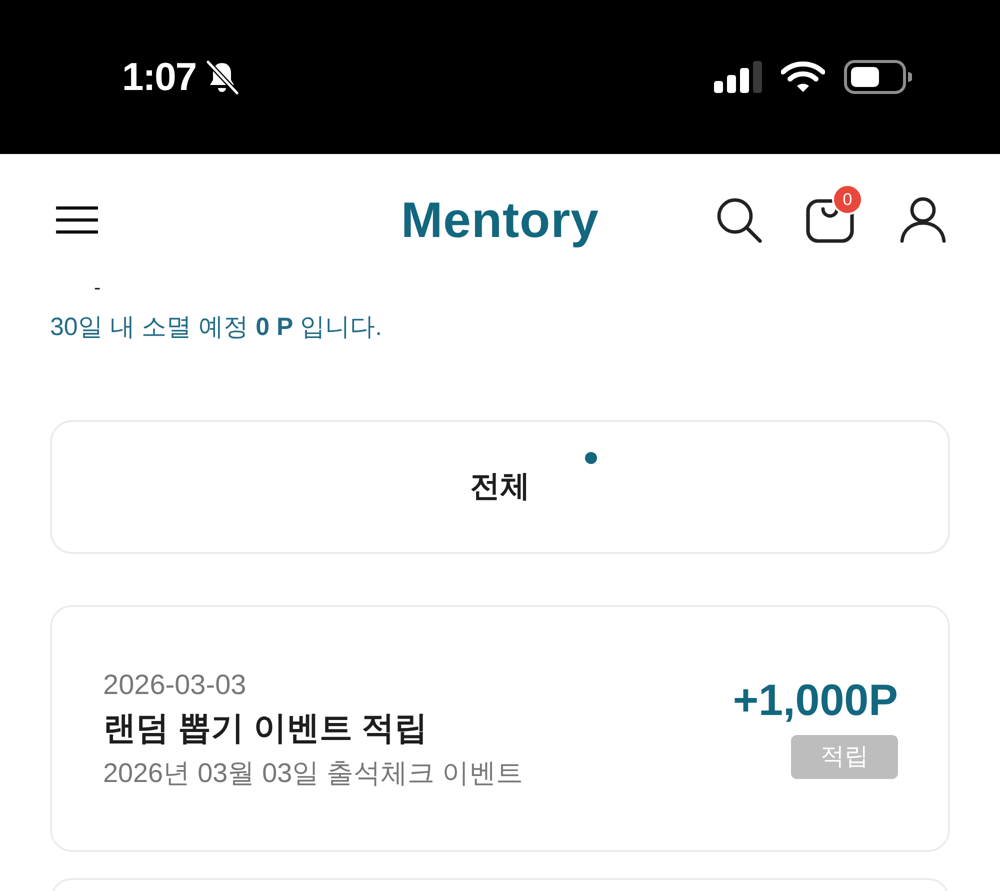 This screenshot has width=1000, height=891. I want to click on menu-button, so click(77, 220).